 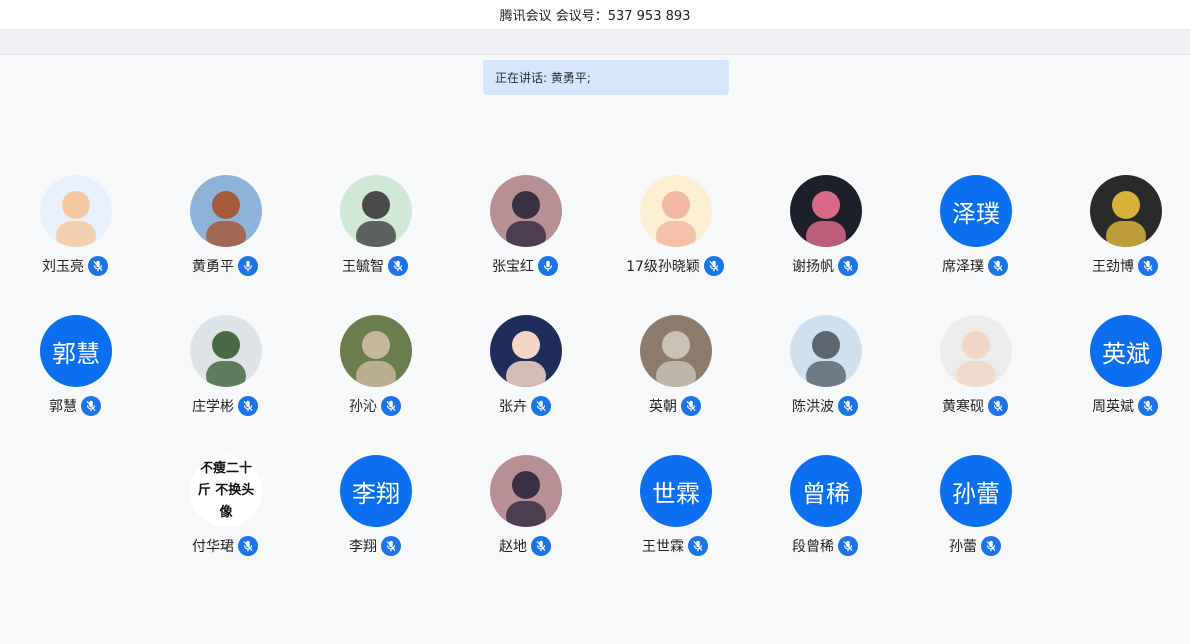 I want to click on child-photo-avatar, so click(x=976, y=351).